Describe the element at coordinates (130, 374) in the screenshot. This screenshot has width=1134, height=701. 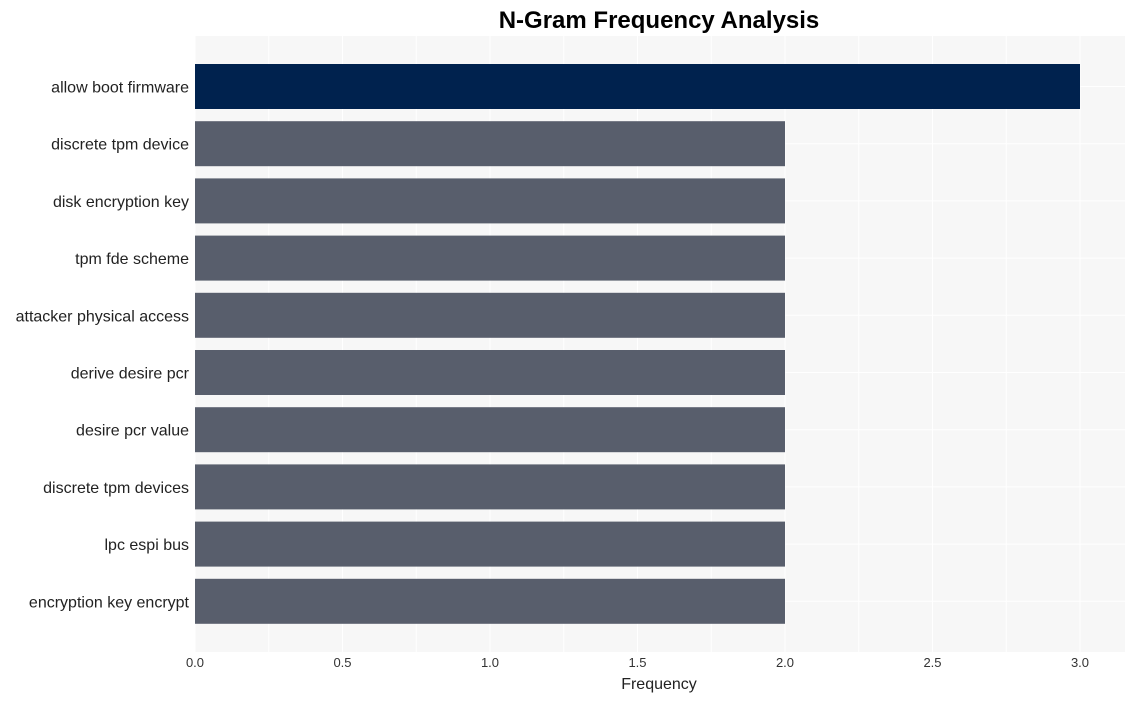
I see `y-tick-label: derive desire pcr` at that location.